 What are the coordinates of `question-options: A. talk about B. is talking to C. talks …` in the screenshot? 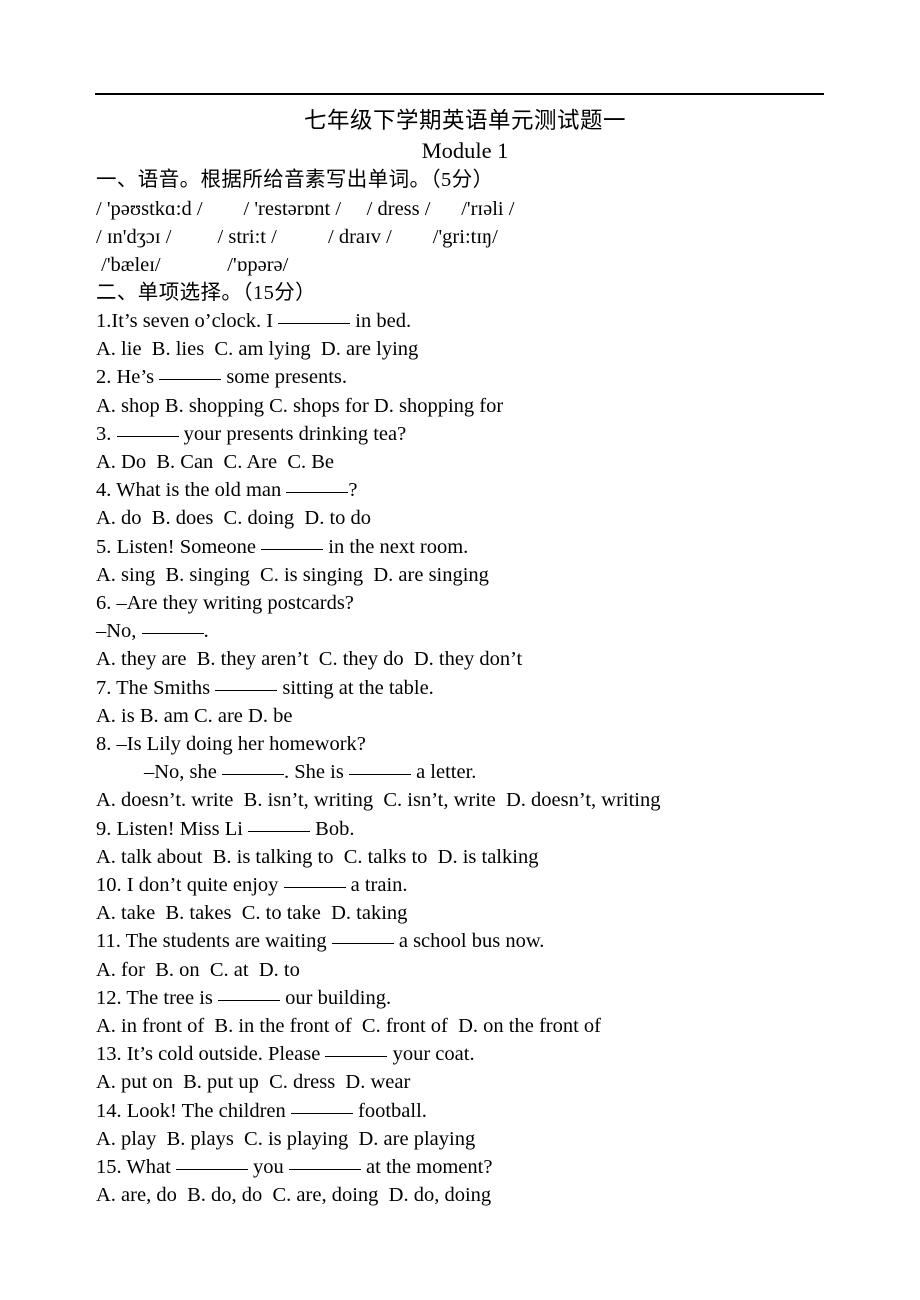 It's located at (498, 857).